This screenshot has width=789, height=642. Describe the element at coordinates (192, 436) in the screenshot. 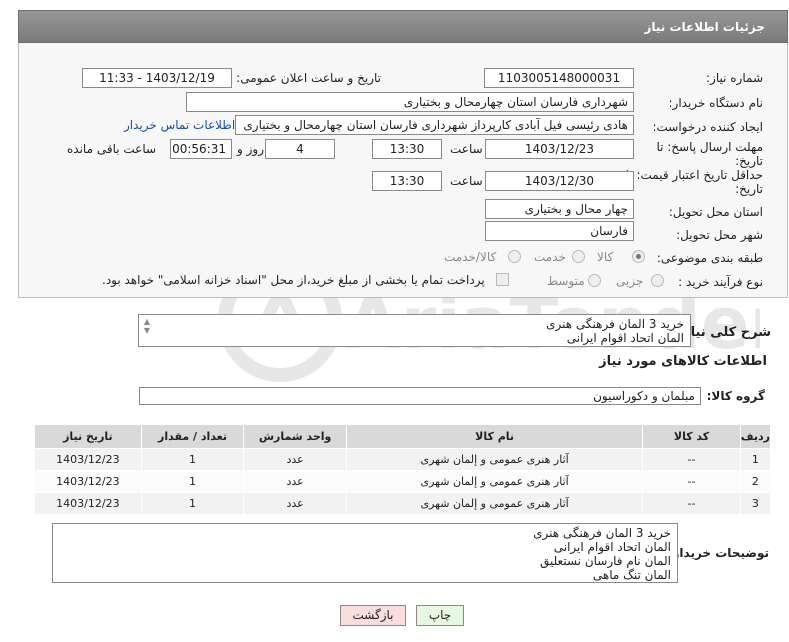

I see `col-qty: تعداد / مقدار` at that location.